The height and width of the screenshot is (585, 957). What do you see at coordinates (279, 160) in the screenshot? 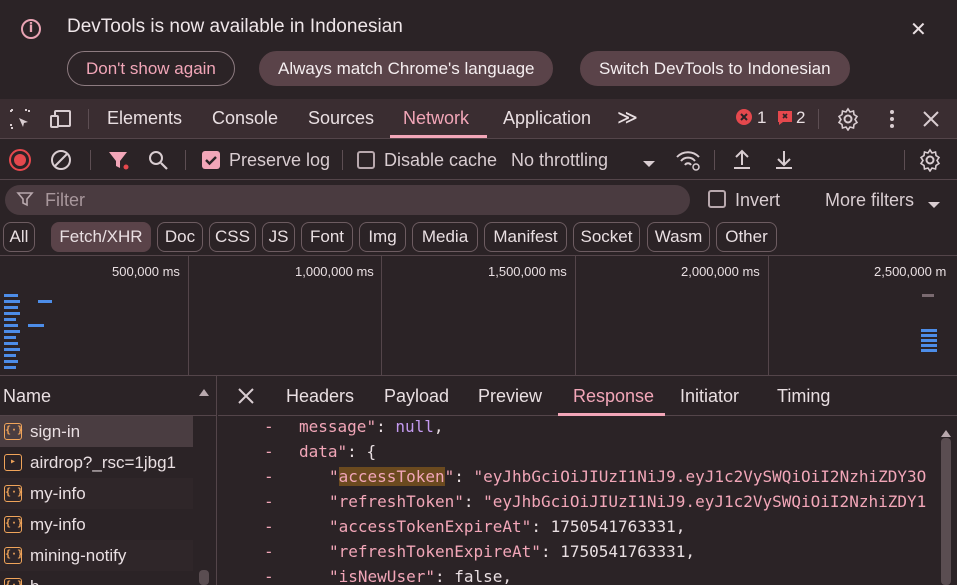
I see `preserve-log-label: Preserve log` at bounding box center [279, 160].